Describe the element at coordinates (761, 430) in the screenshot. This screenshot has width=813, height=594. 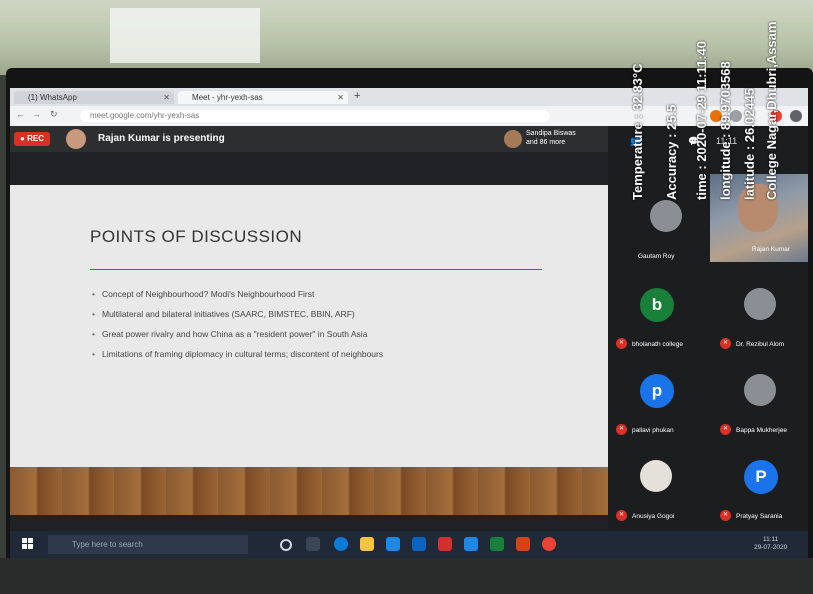
I see `participant-name: Bappa Mukherjee` at that location.